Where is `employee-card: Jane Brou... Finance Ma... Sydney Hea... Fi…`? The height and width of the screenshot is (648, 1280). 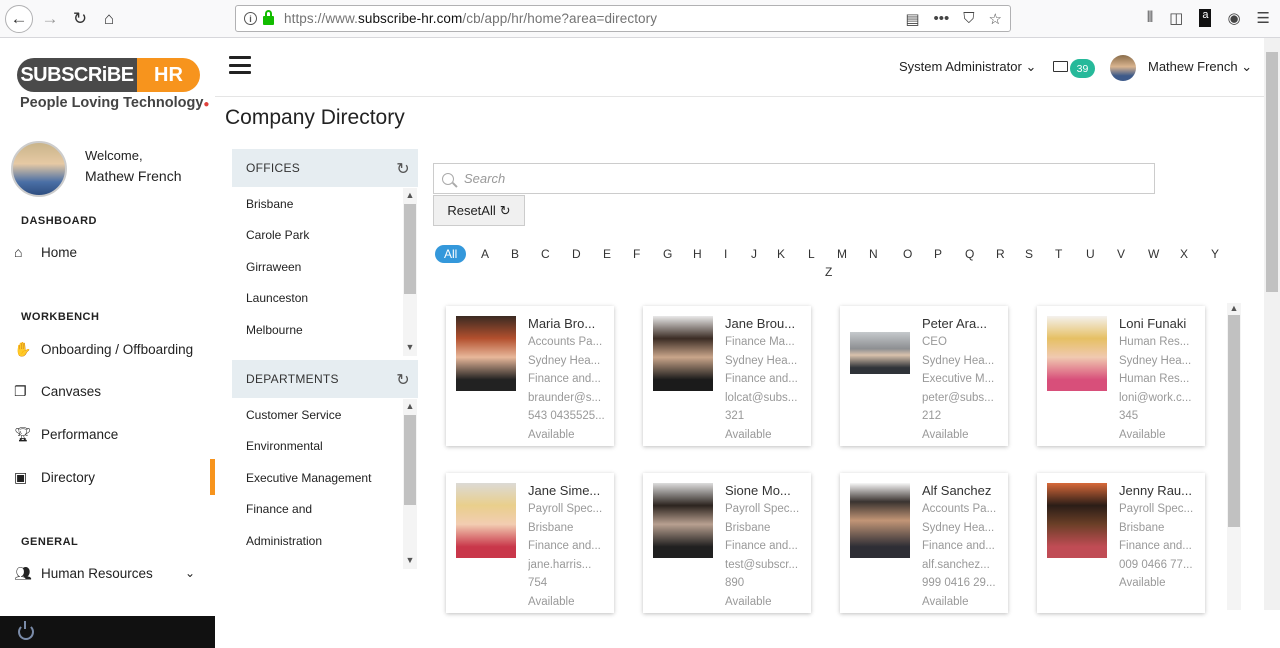 employee-card: Jane Brou... Finance Ma... Sydney Hea... Fi… is located at coordinates (727, 376).